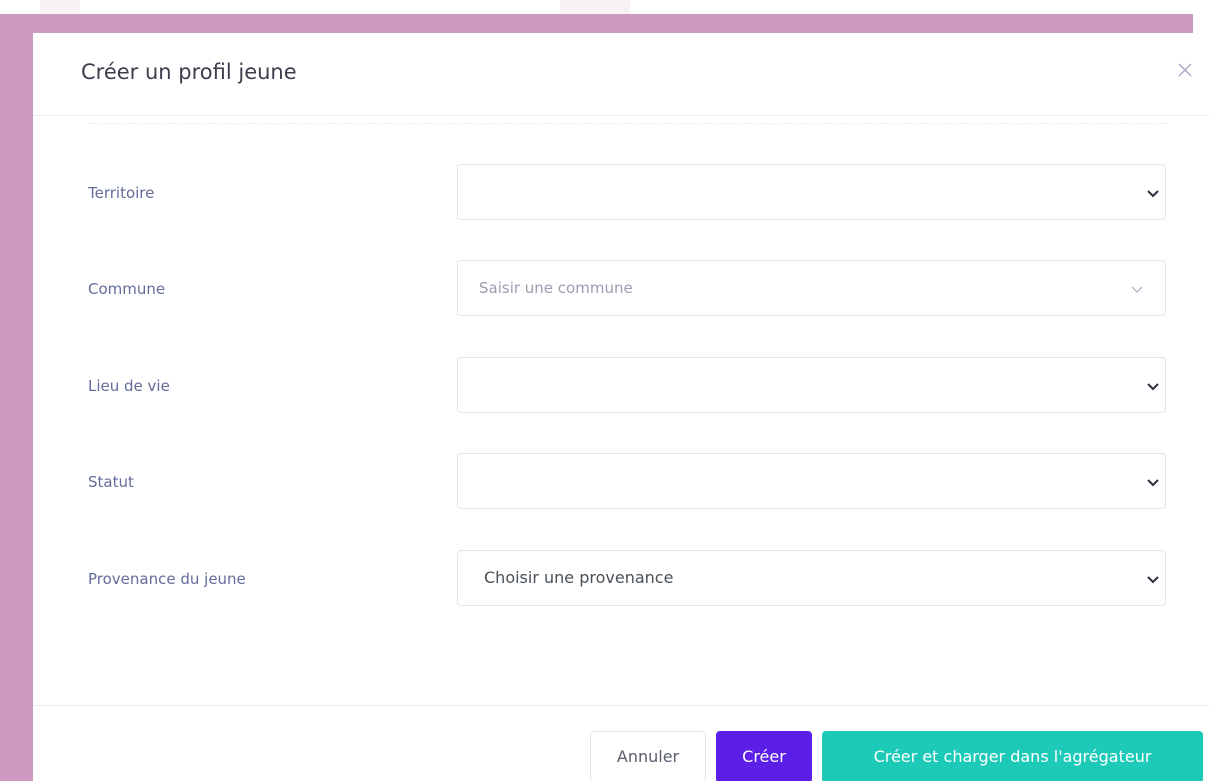 Image resolution: width=1209 pixels, height=781 pixels. What do you see at coordinates (556, 288) in the screenshot?
I see `commune-placeholder: Saisir une commune` at bounding box center [556, 288].